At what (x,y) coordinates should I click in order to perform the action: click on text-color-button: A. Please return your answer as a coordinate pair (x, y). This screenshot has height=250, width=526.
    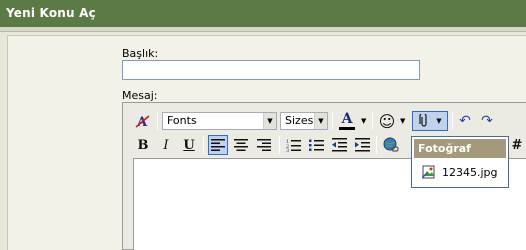
    Looking at the image, I should click on (347, 121).